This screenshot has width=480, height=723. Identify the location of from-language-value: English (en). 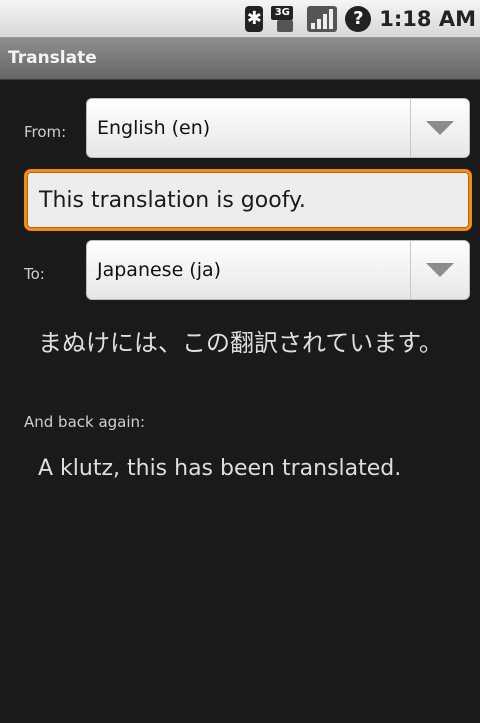
(154, 128).